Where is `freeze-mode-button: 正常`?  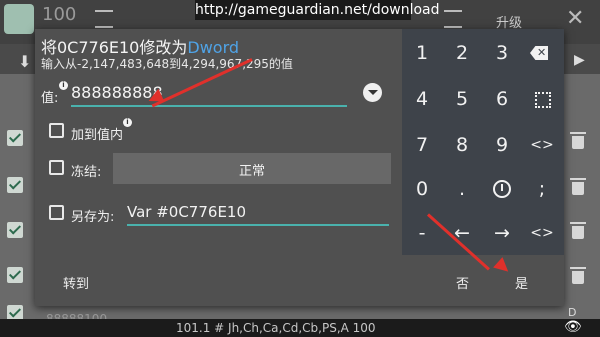
freeze-mode-button: 正常 is located at coordinates (252, 168).